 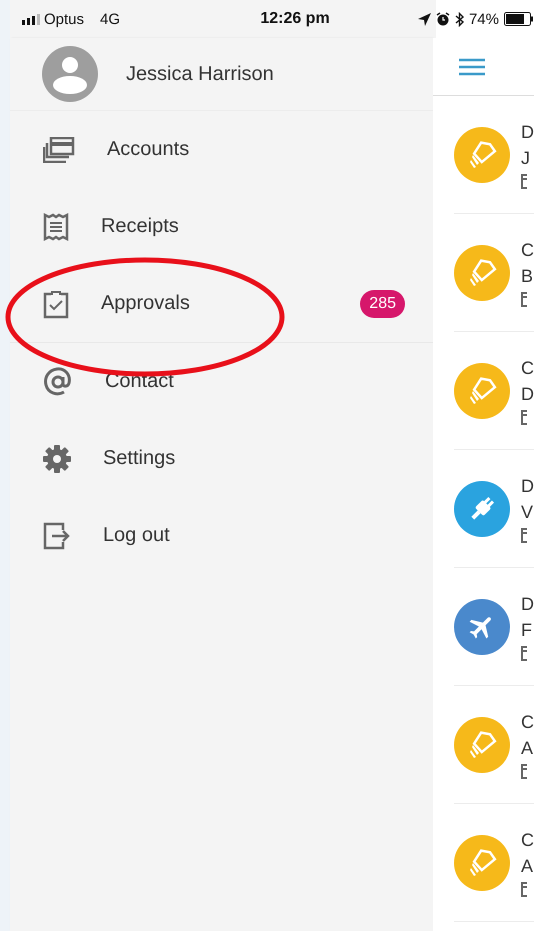 I want to click on menu-item-label: Log out, so click(x=136, y=535).